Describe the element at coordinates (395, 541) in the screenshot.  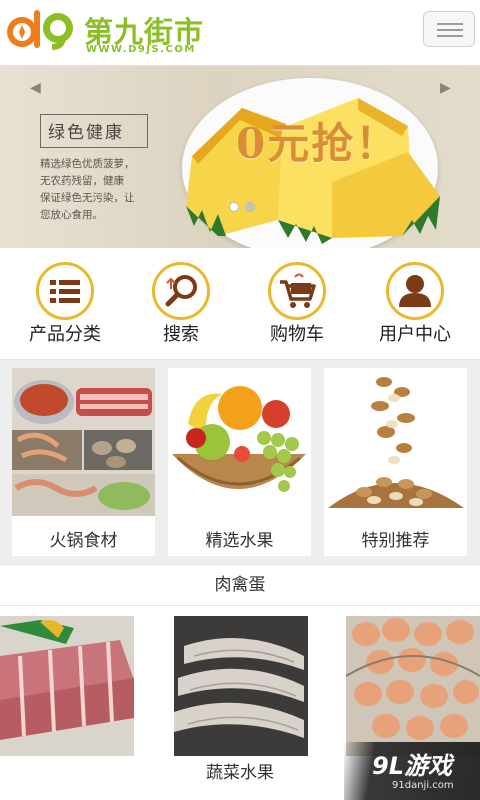
I see `category-label: 特别推荐` at that location.